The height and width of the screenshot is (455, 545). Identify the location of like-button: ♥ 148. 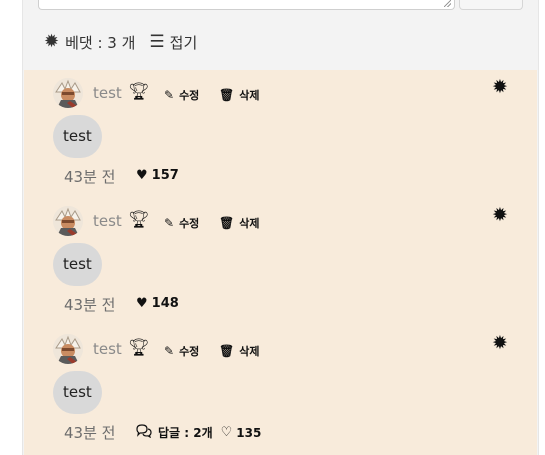
(157, 303).